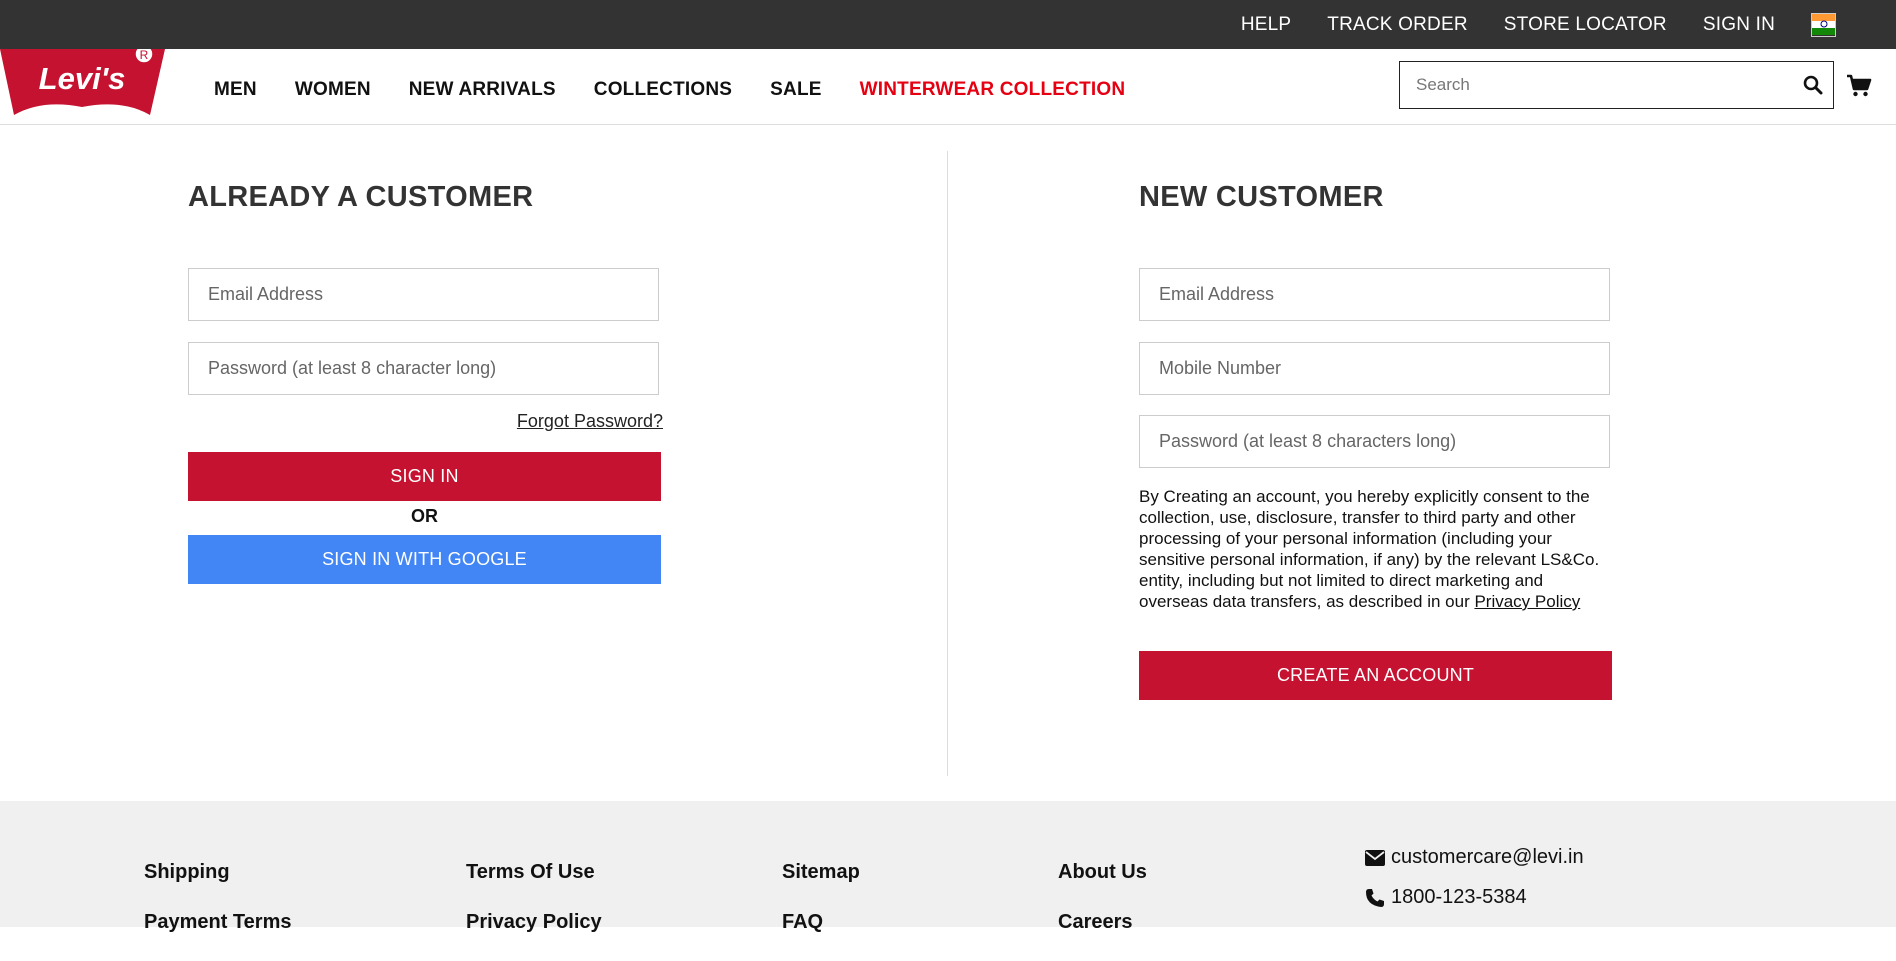 The height and width of the screenshot is (961, 1896). I want to click on track-order-link: TRACK ORDER, so click(1397, 25).